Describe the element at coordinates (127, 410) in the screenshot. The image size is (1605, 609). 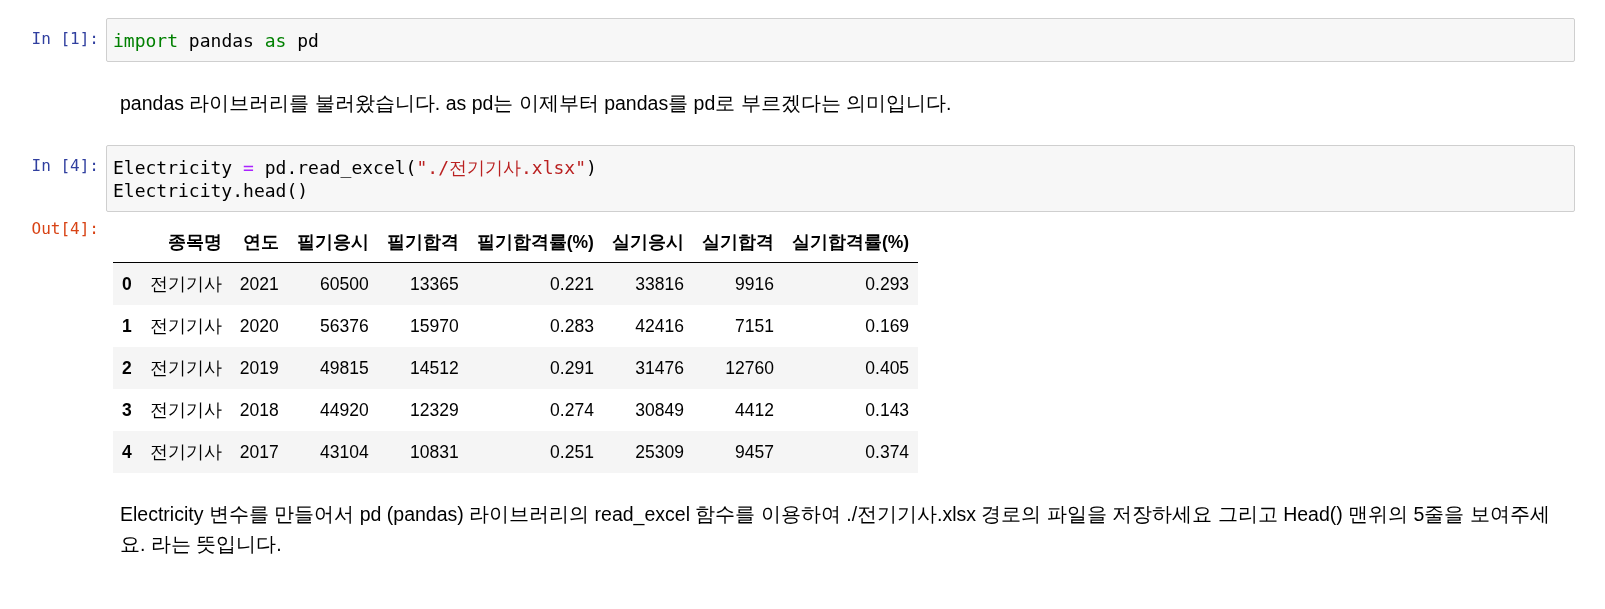
I see `row-index: 3` at that location.